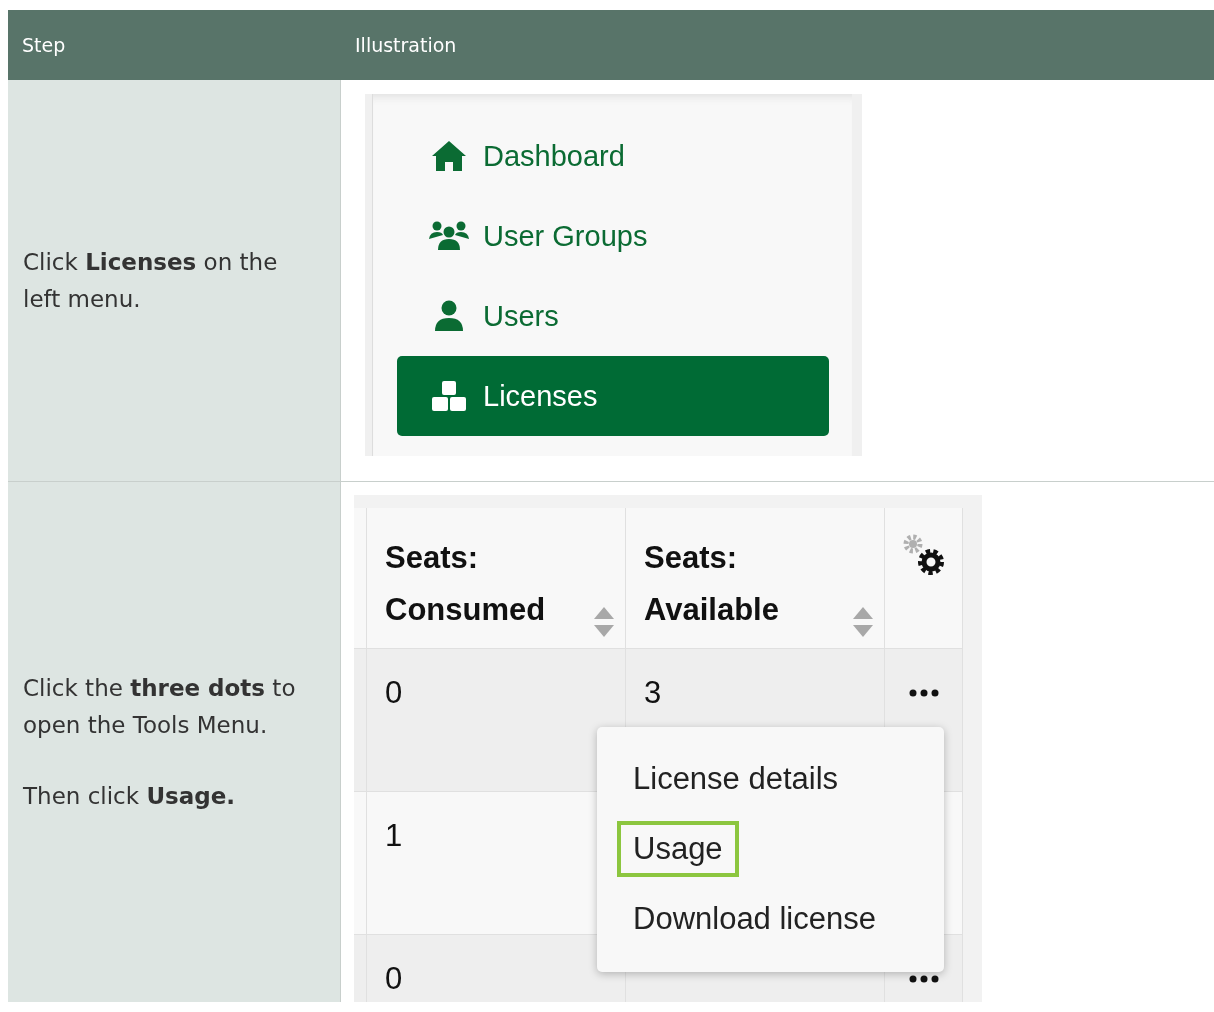  Describe the element at coordinates (449, 236) in the screenshot. I see `users-icon` at that location.